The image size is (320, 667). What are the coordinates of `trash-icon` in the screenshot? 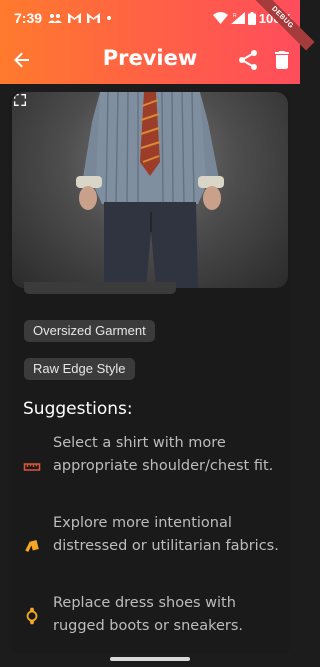 It's located at (282, 60).